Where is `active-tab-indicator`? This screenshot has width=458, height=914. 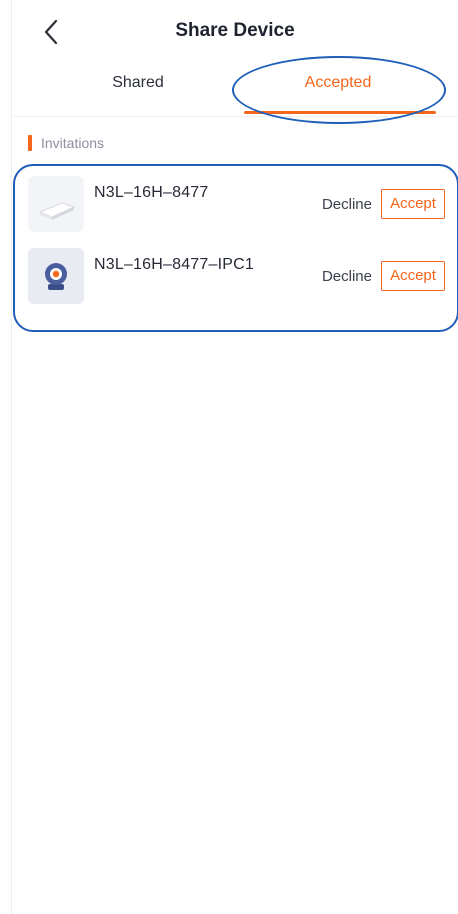
active-tab-indicator is located at coordinates (340, 112).